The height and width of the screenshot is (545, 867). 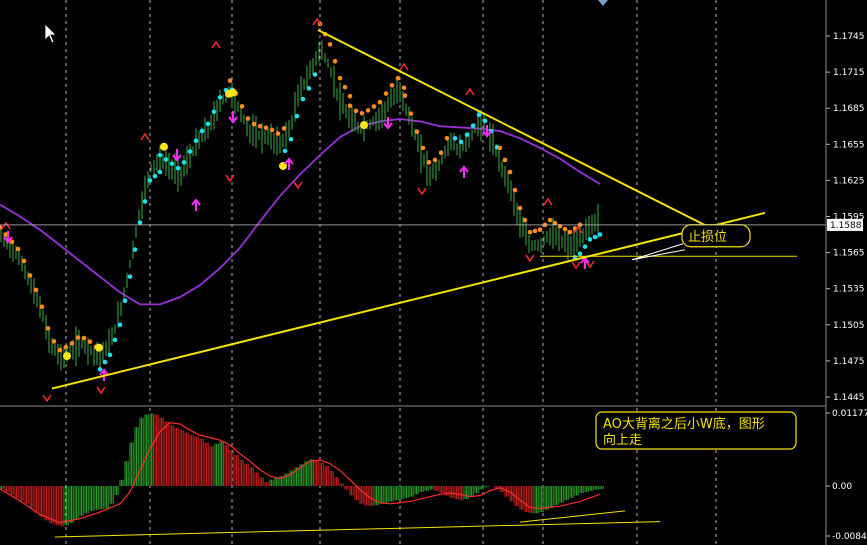 I want to click on price-tick-label: 1.1475, so click(x=849, y=362).